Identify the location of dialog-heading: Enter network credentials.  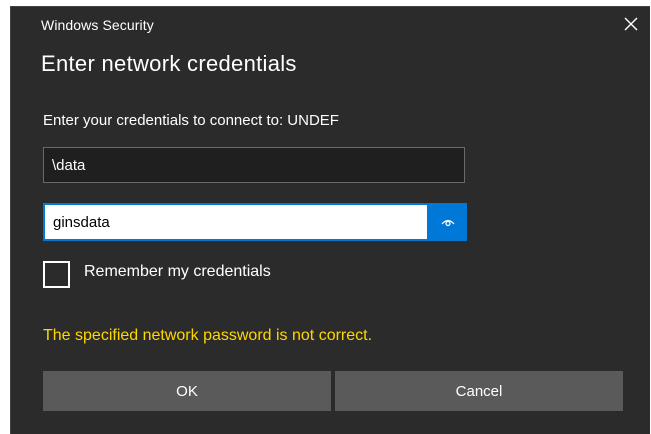
(169, 63).